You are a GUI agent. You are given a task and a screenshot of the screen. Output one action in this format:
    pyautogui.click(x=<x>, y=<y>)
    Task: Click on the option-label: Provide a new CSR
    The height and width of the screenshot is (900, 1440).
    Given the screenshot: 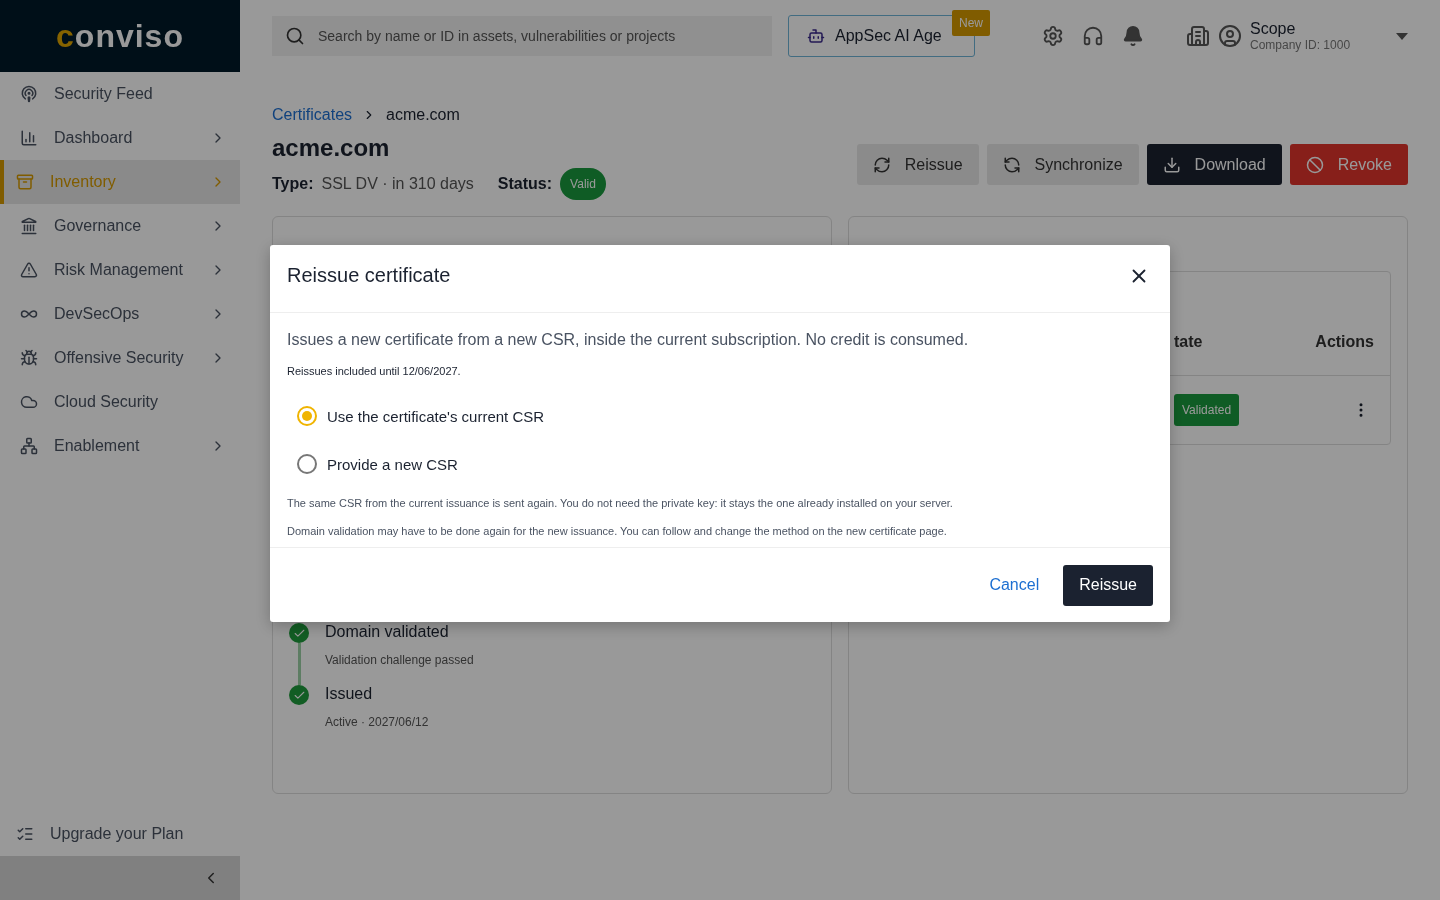 What is the action you would take?
    pyautogui.click(x=392, y=464)
    